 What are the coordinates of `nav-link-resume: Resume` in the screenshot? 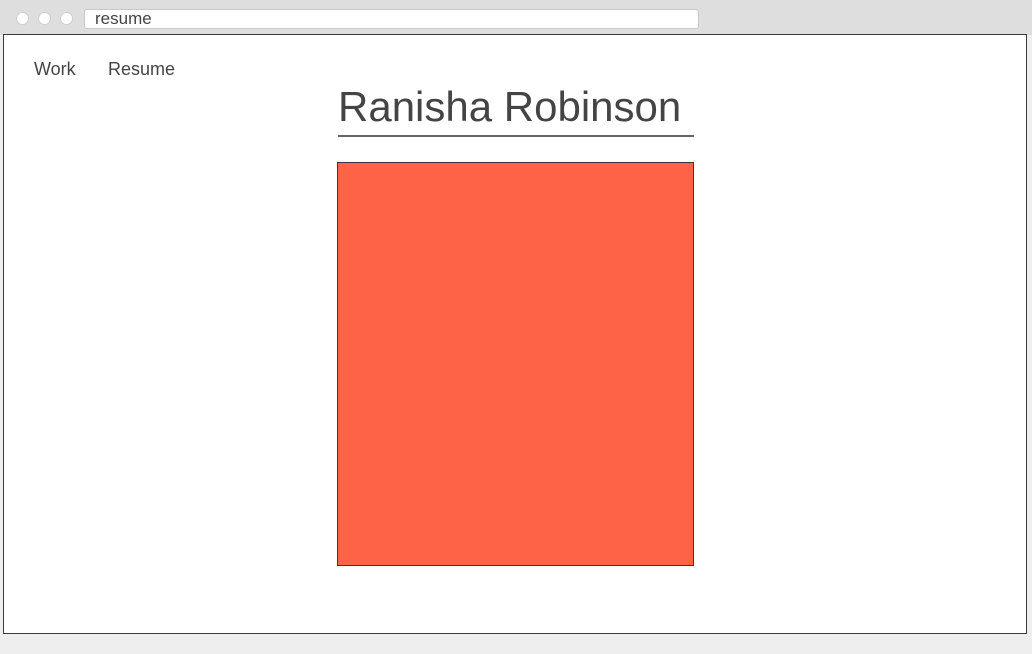 It's located at (141, 69).